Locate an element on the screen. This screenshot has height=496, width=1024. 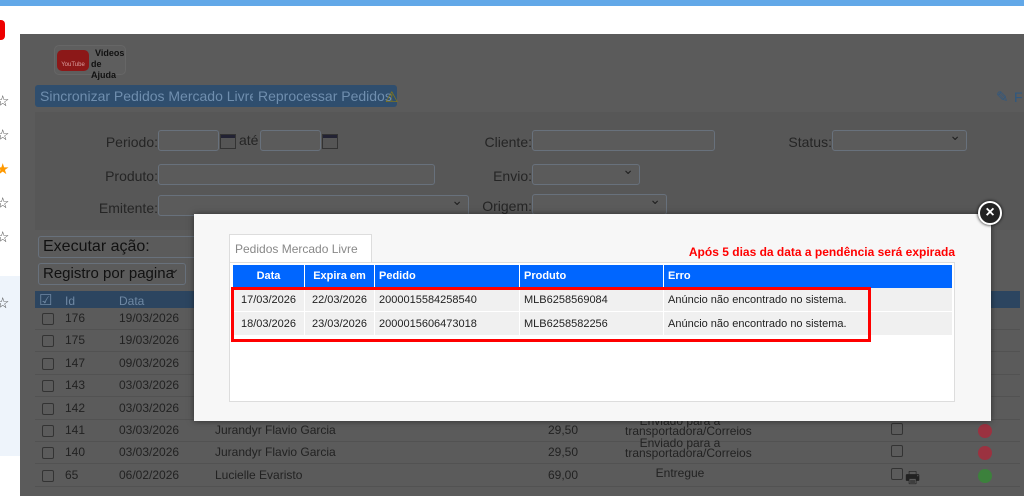
envio-select is located at coordinates (586, 173).